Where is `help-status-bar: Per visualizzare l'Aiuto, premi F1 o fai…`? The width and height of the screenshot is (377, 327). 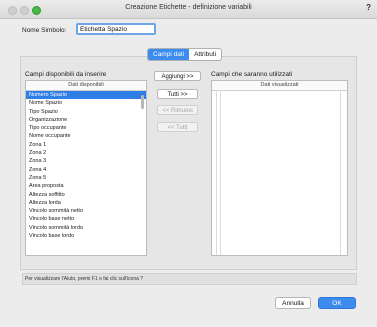 help-status-bar: Per visualizzare l'Aiuto, premi F1 o fai… is located at coordinates (189, 279).